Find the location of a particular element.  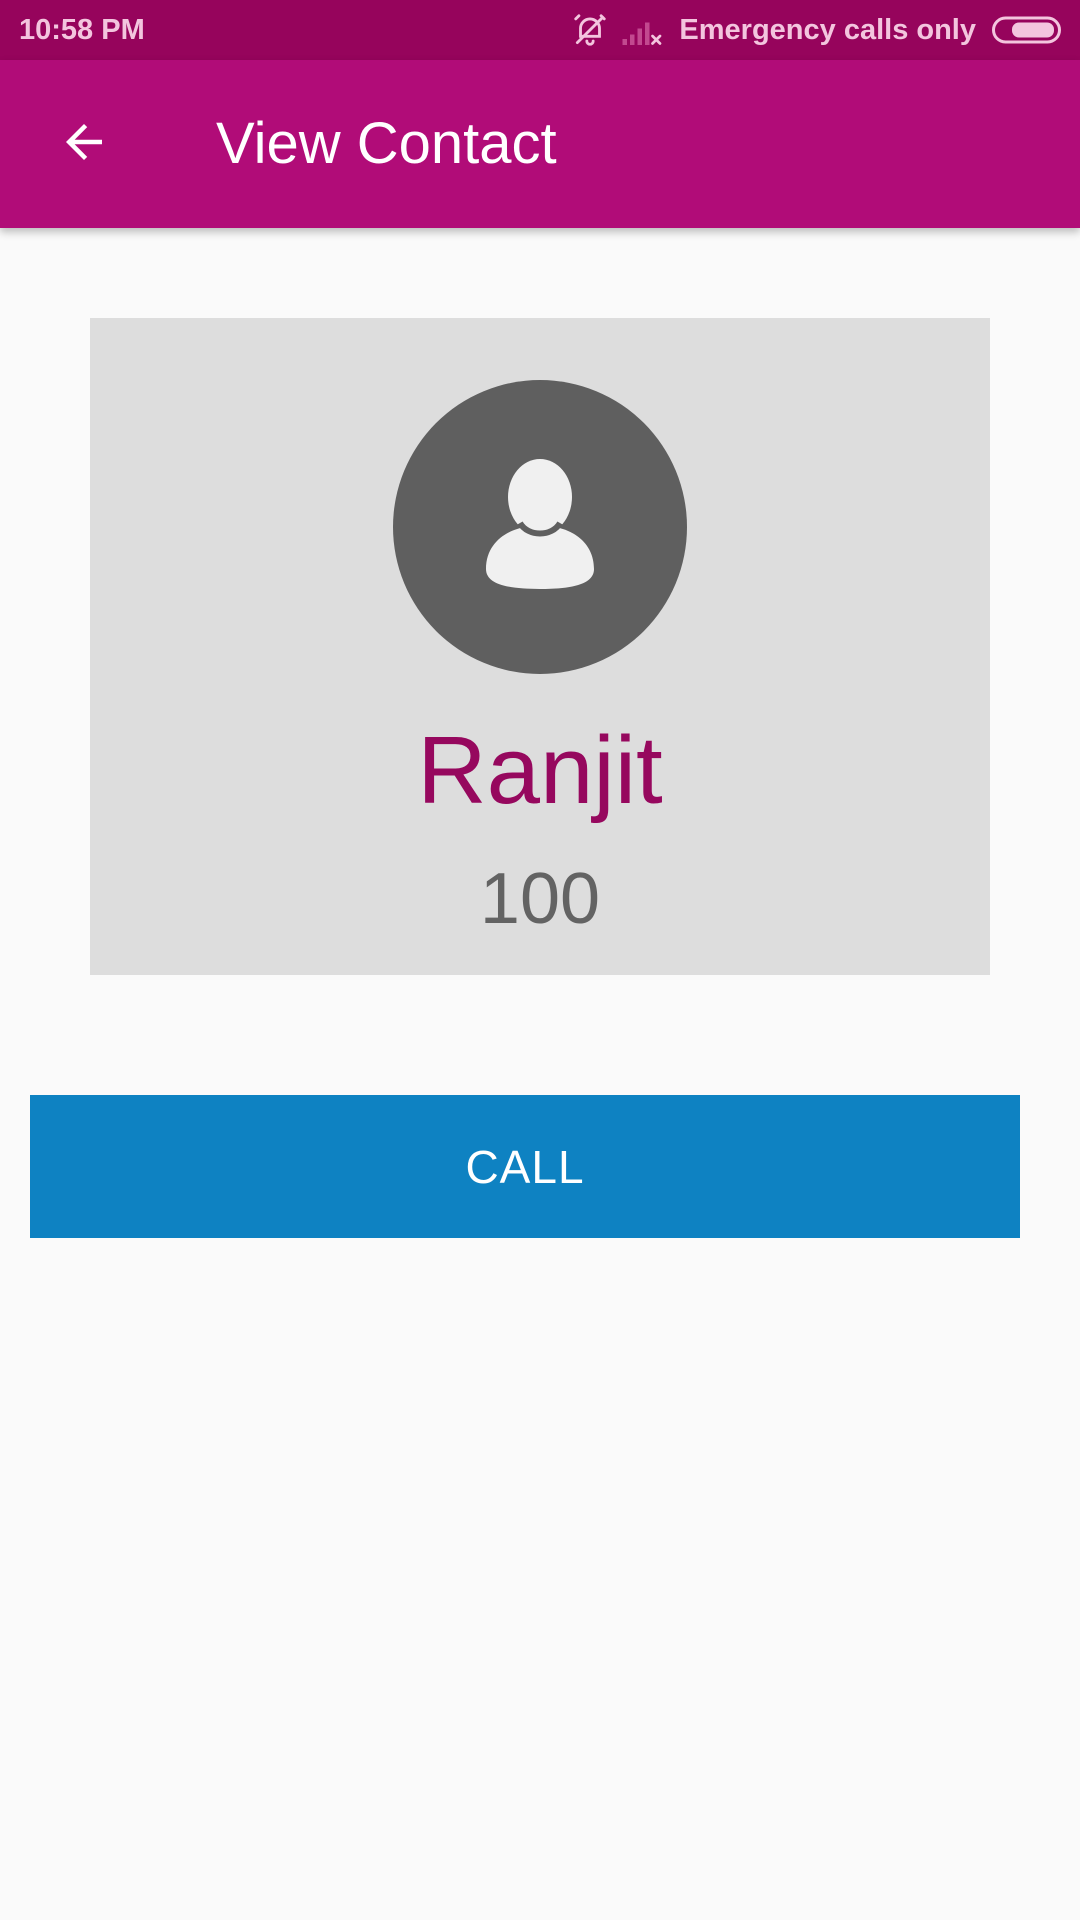

carrier-text: Emergency calls only is located at coordinates (827, 29).